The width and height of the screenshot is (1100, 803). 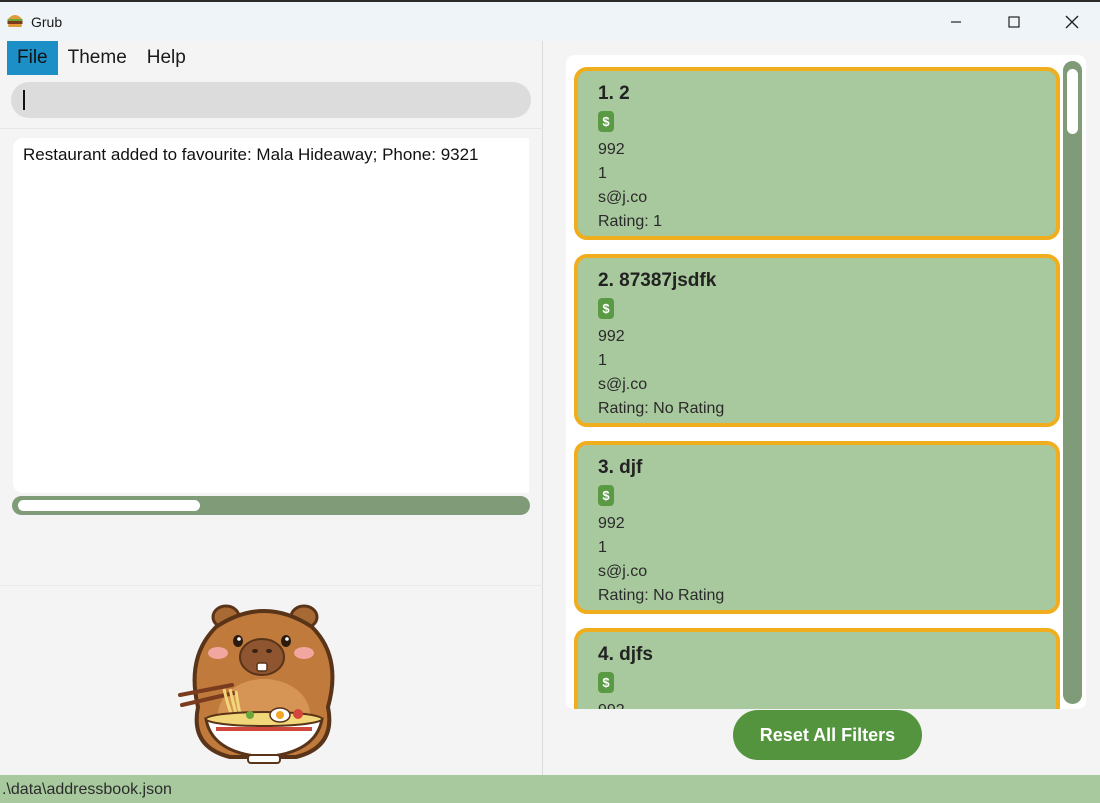 What do you see at coordinates (32, 58) in the screenshot?
I see `menu-file: File` at bounding box center [32, 58].